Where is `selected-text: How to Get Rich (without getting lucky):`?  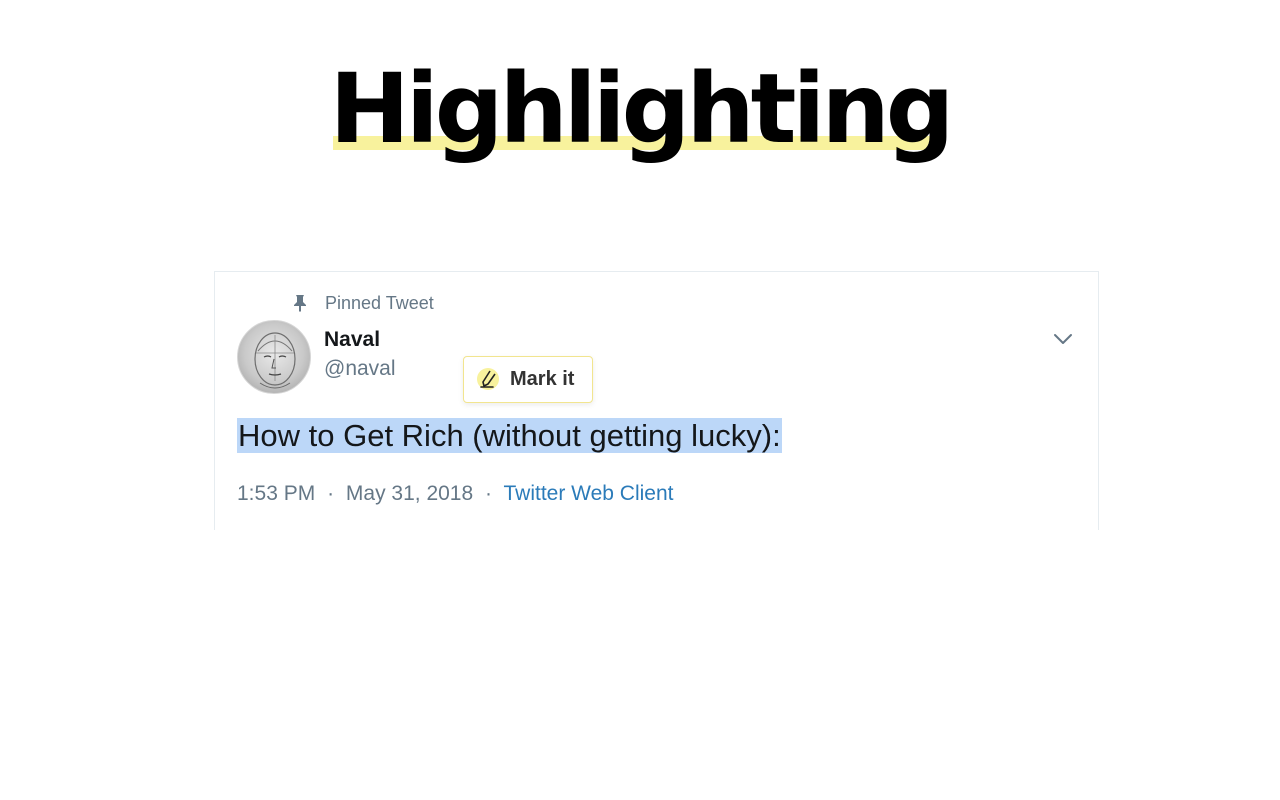
selected-text: How to Get Rich (without getting lucky): is located at coordinates (509, 435).